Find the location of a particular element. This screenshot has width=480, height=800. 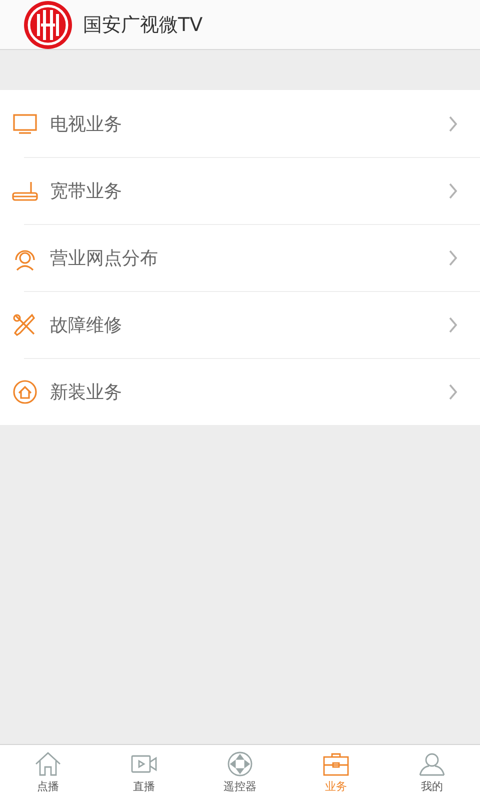

briefcase-icon is located at coordinates (336, 764).